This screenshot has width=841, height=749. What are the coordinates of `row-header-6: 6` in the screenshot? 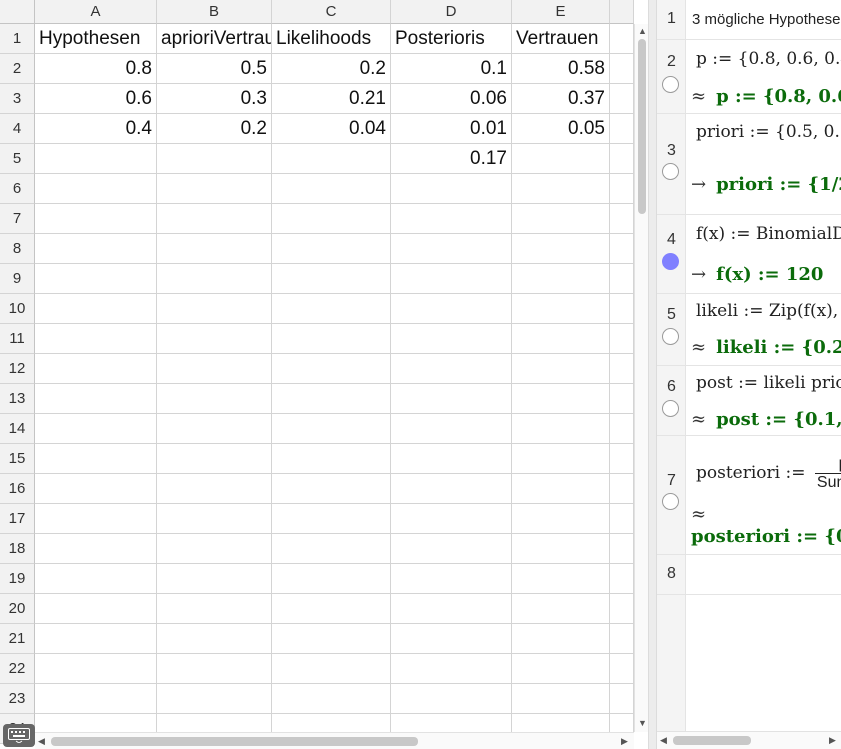 It's located at (17, 189).